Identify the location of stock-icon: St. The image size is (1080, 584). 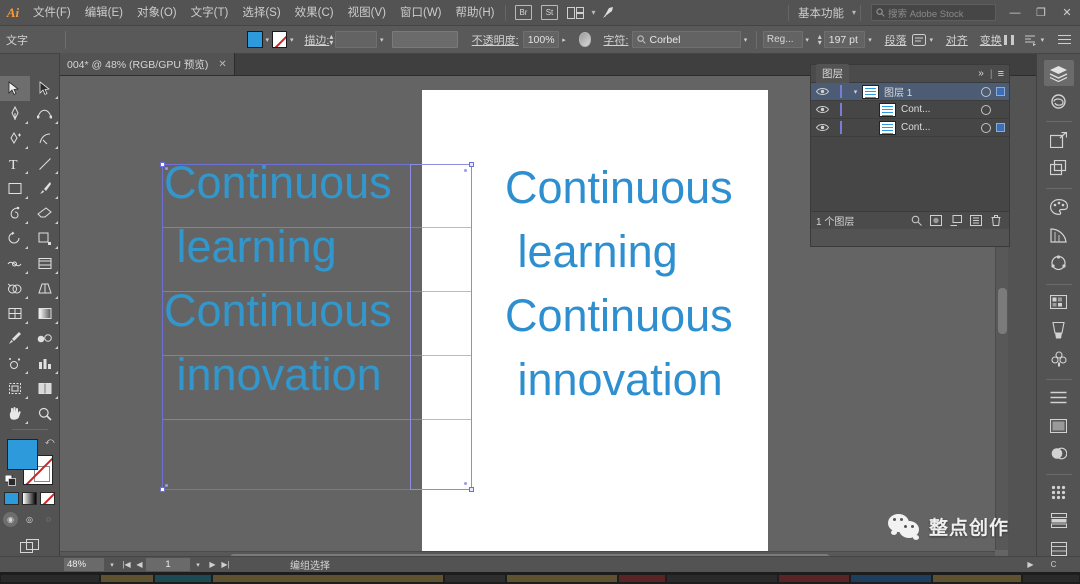
(549, 13).